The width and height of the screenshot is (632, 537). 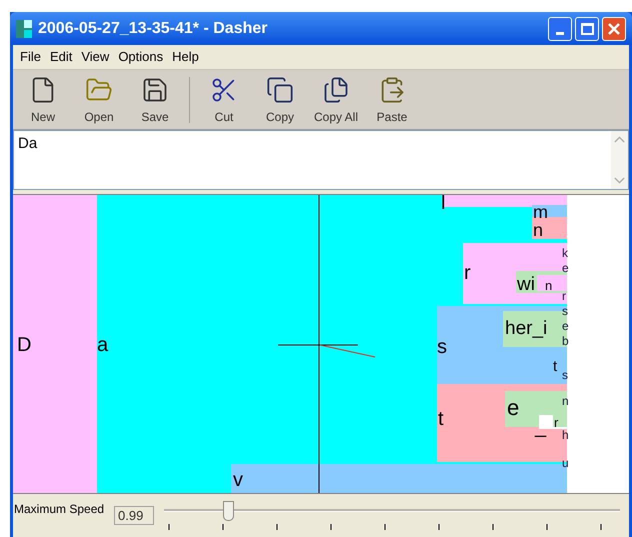 I want to click on toolbar-button: Cut, so click(x=224, y=100).